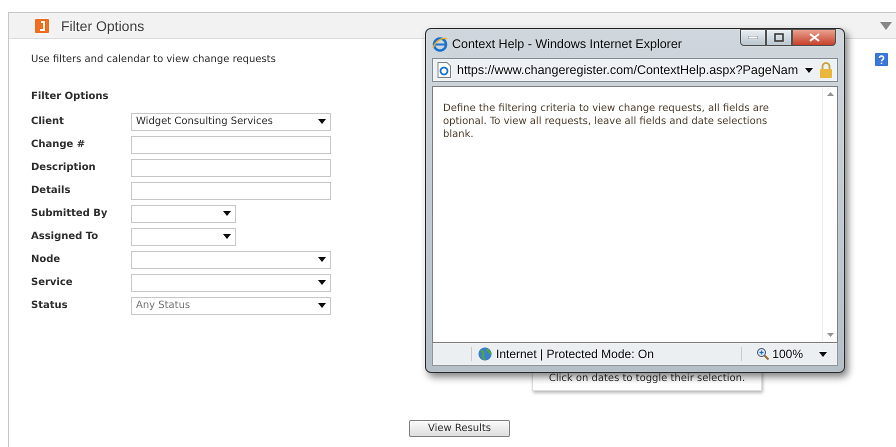 This screenshot has height=447, width=896. What do you see at coordinates (46, 260) in the screenshot?
I see `field-label: Node` at bounding box center [46, 260].